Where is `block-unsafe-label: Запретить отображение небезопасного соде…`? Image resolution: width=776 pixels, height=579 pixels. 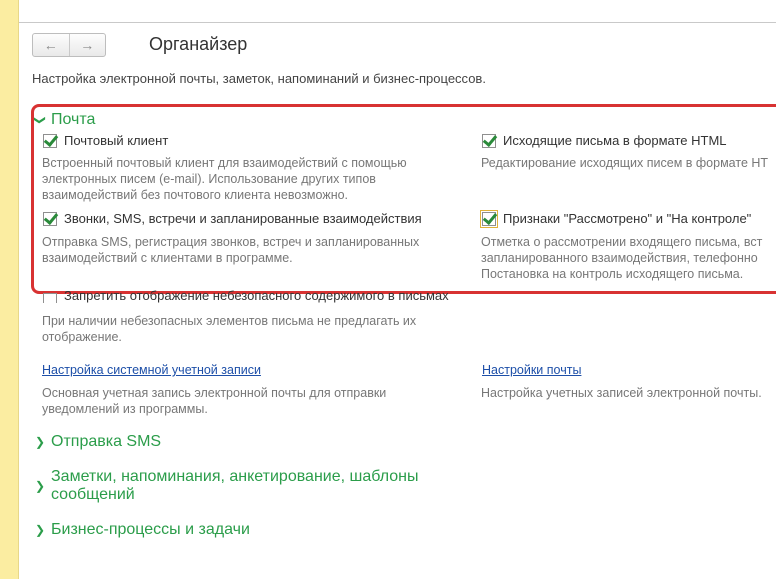
block-unsafe-label: Запретить отображение небезопасного соде… is located at coordinates (256, 296).